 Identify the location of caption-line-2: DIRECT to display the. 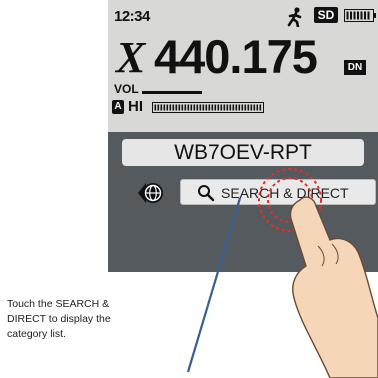
(59, 319).